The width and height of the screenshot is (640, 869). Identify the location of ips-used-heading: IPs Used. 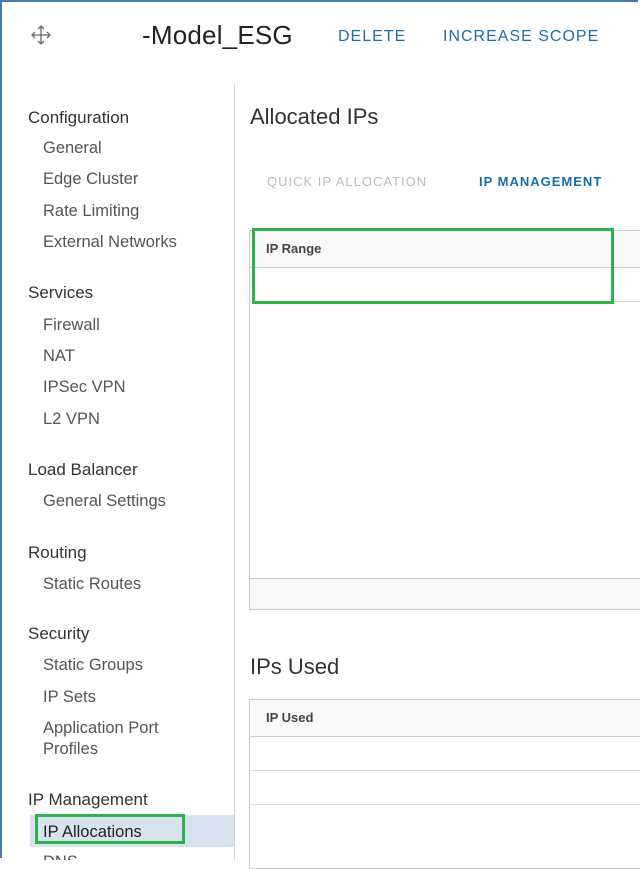
(295, 666).